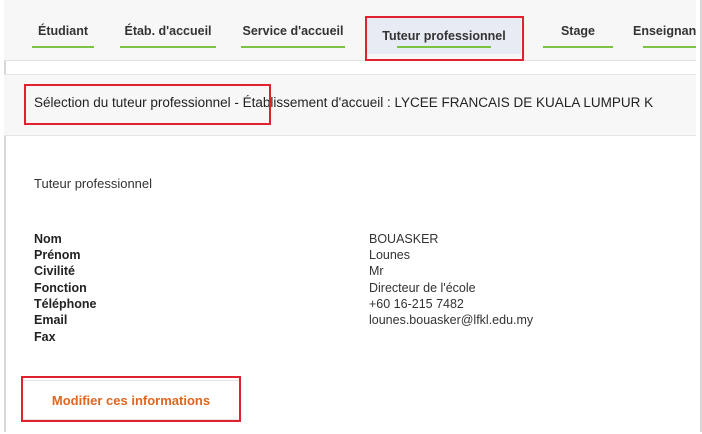  Describe the element at coordinates (45, 337) in the screenshot. I see `label-fax: Fax` at that location.